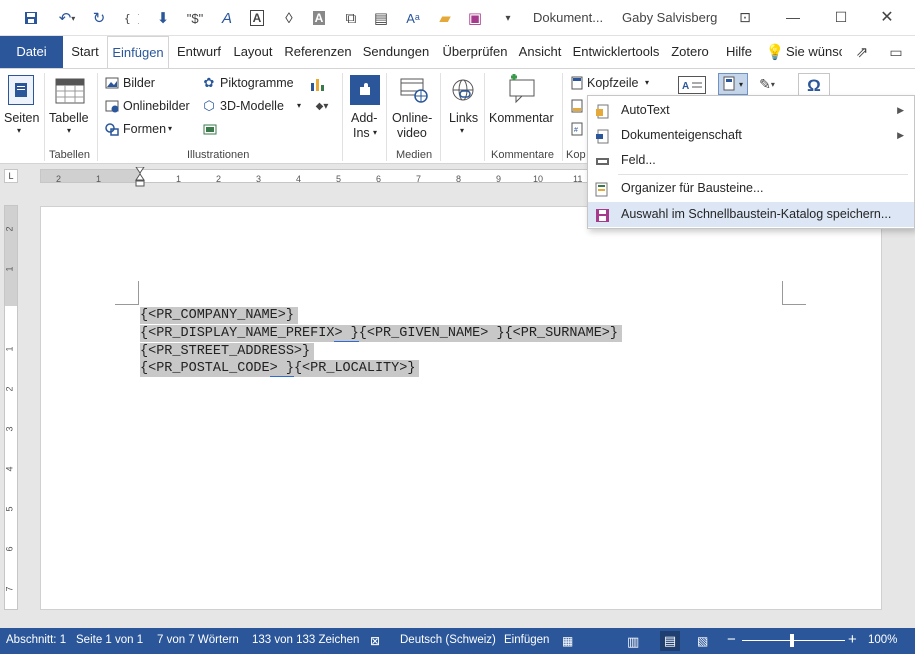  Describe the element at coordinates (733, 84) in the screenshot. I see `quick-parts-icon: ▾` at that location.